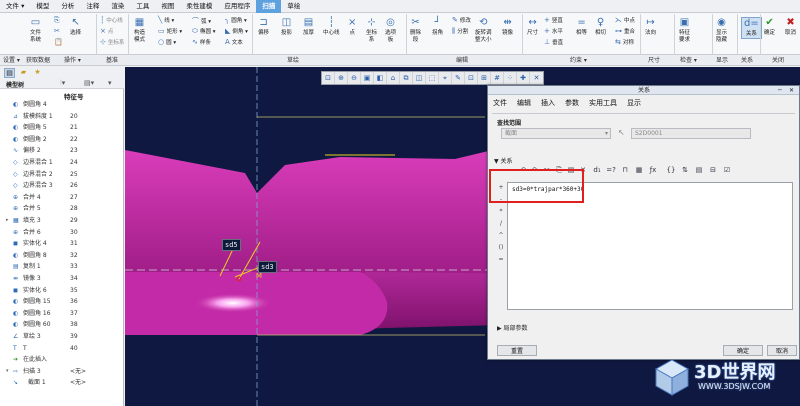 The height and width of the screenshot is (406, 800). What do you see at coordinates (390, 30) in the screenshot?
I see `palette-button: ◎ 选项 板` at bounding box center [390, 30].